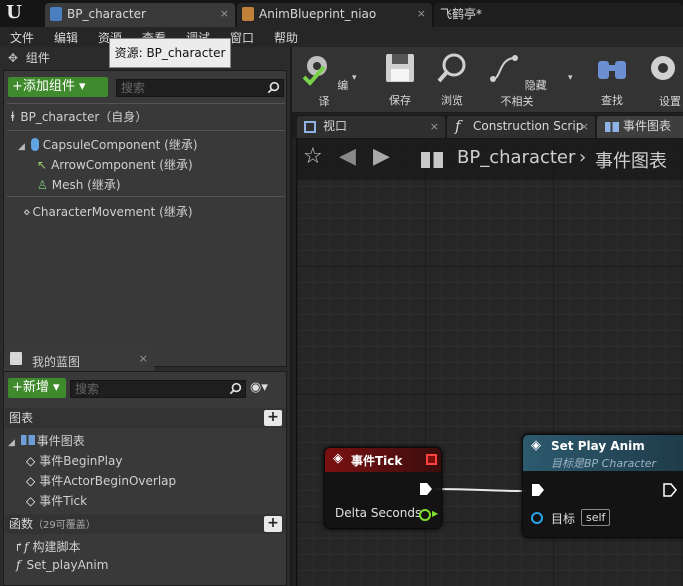 This screenshot has width=683, height=586. I want to click on blueprint-search-input: 搜索, so click(158, 389).